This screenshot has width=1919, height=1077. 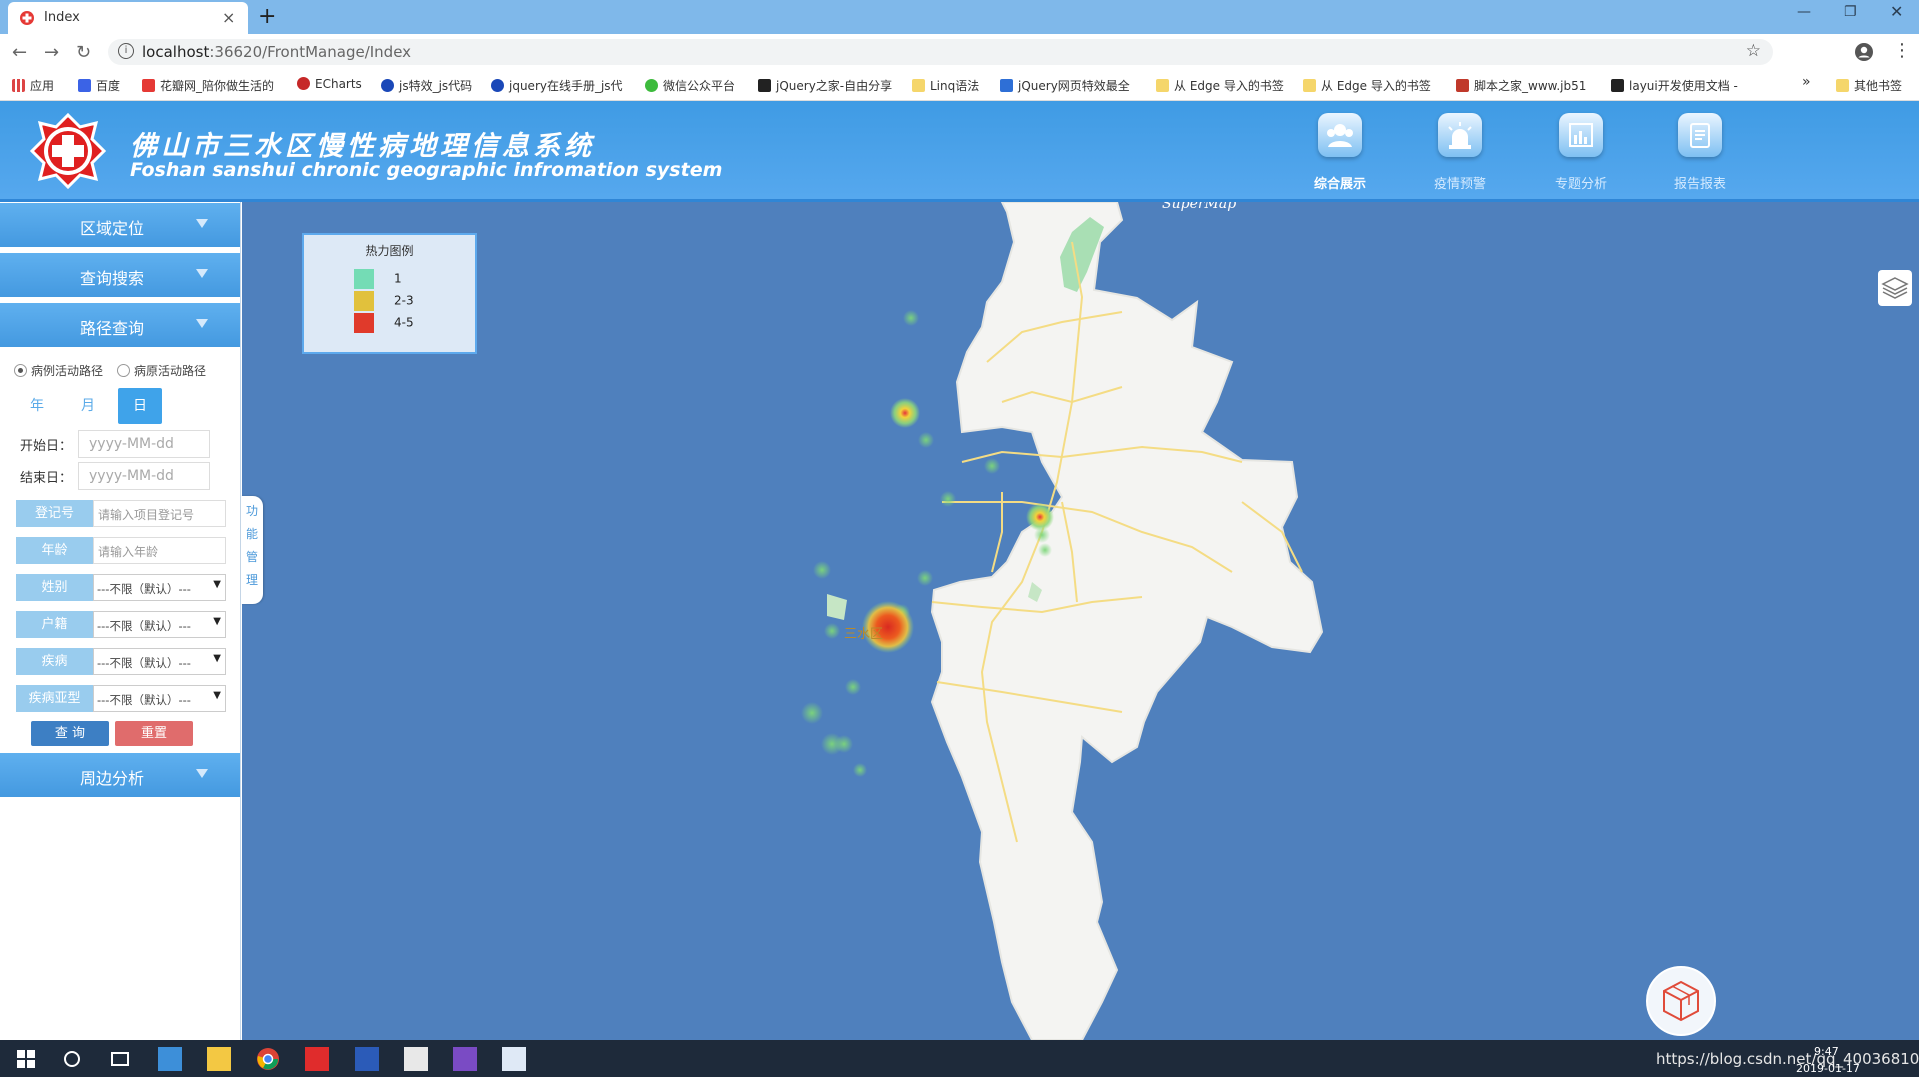 I want to click on bookmark-other: 其他书签, so click(x=1869, y=85).